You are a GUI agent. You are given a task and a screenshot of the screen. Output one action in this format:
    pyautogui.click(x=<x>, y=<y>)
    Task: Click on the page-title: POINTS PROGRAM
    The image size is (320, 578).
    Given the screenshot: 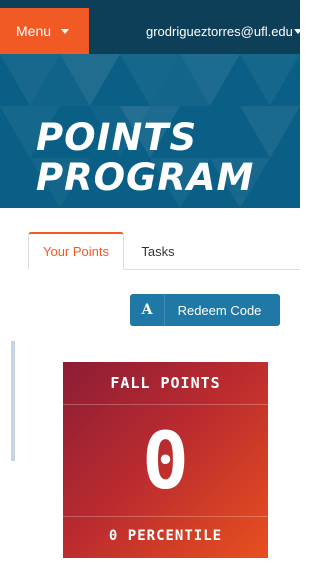 What is the action you would take?
    pyautogui.click(x=145, y=158)
    